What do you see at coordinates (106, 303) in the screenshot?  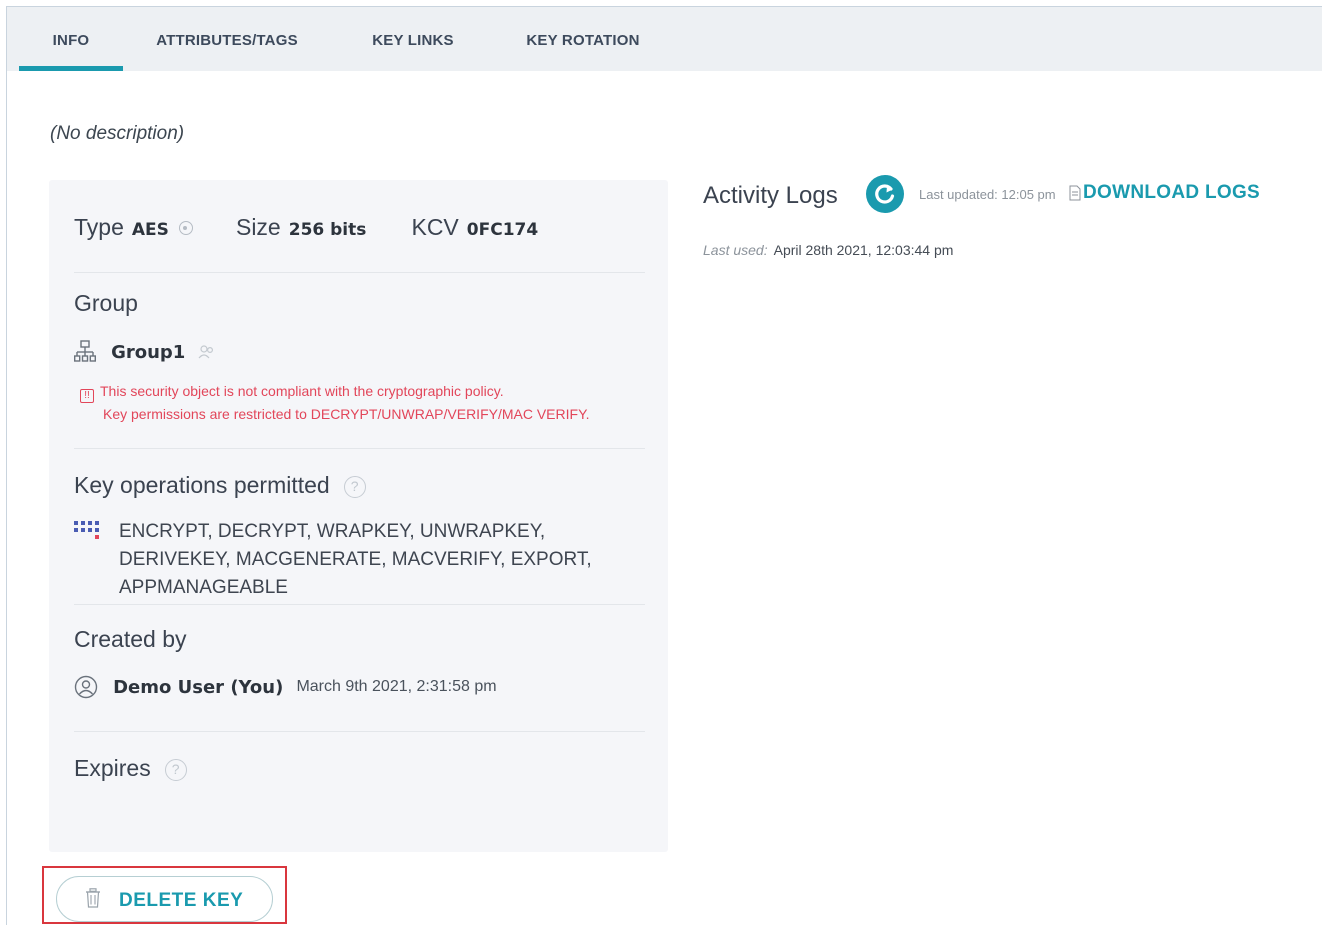 I see `group-title: Group` at bounding box center [106, 303].